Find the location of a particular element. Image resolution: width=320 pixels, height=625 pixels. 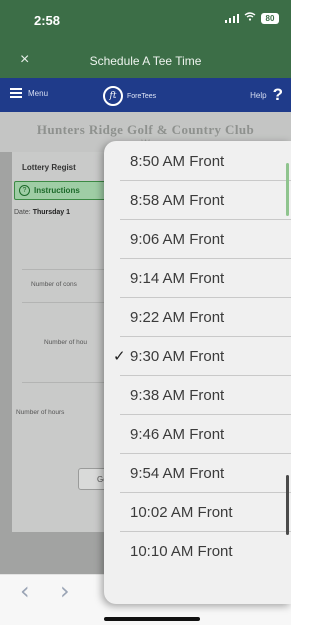

menu-label: Menu is located at coordinates (38, 93).